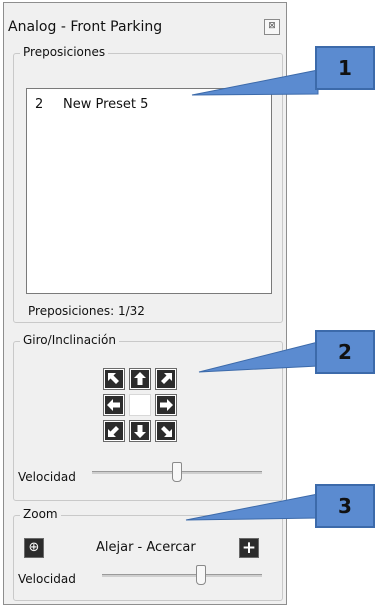  I want to click on pan-tilt-legend: Giro/Inclinación, so click(69, 340).